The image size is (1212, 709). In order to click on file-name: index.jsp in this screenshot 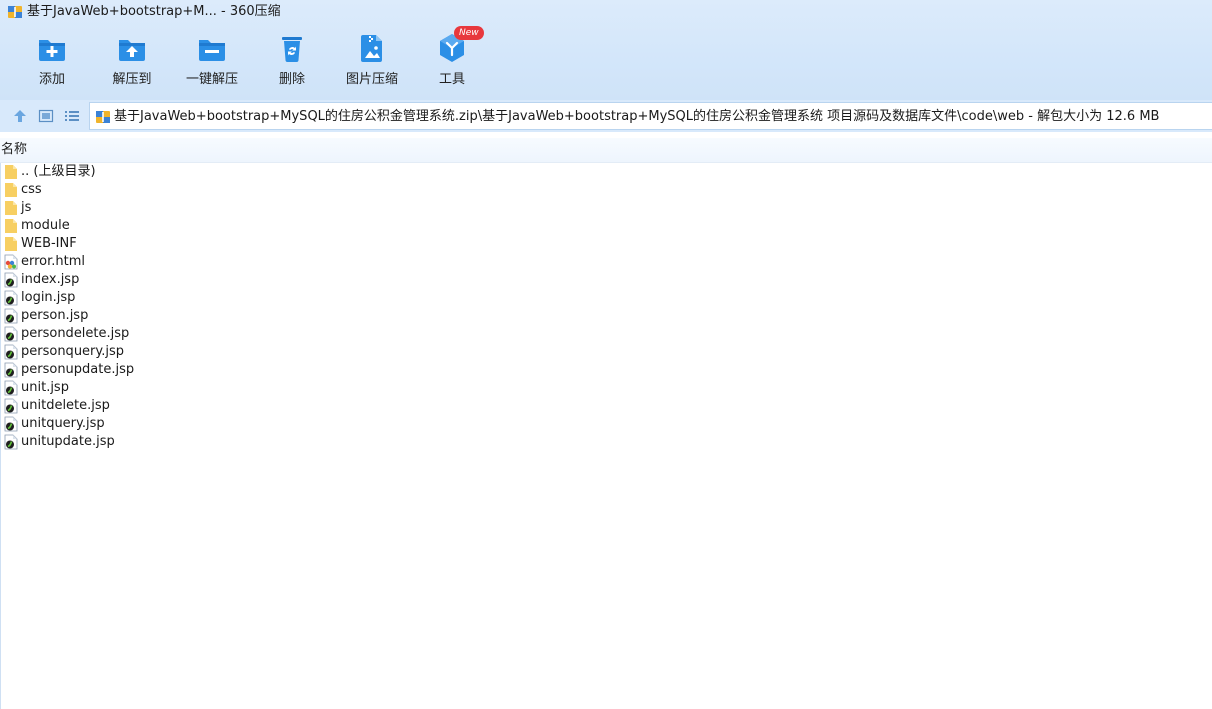, I will do `click(50, 279)`.